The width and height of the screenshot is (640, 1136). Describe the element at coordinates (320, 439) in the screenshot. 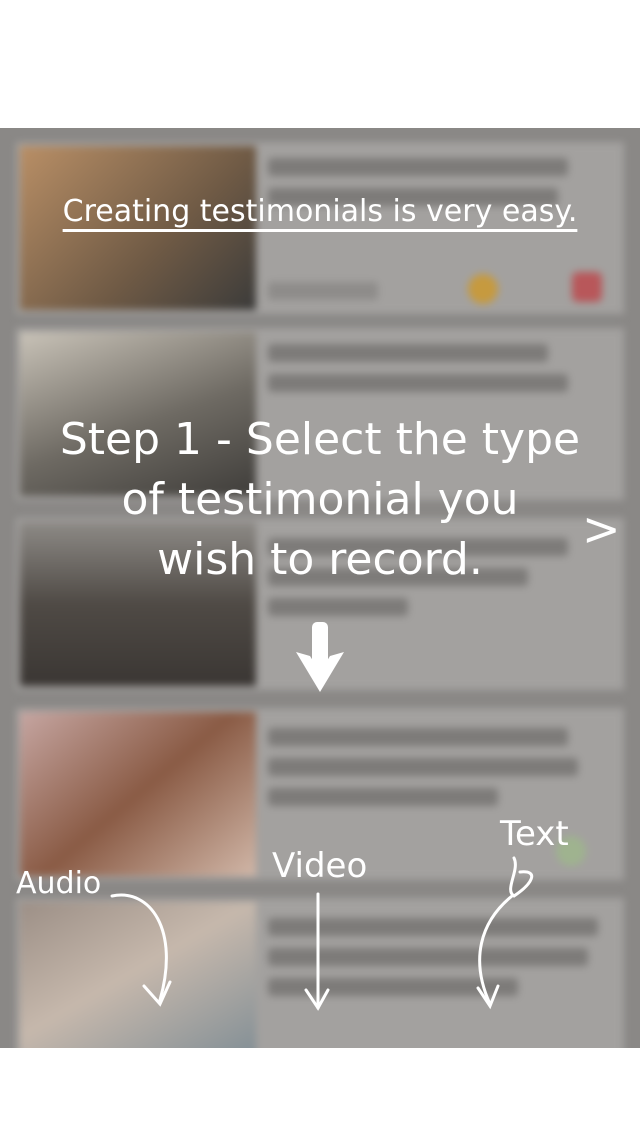

I see `step-line: Step 1 - Select the type` at that location.